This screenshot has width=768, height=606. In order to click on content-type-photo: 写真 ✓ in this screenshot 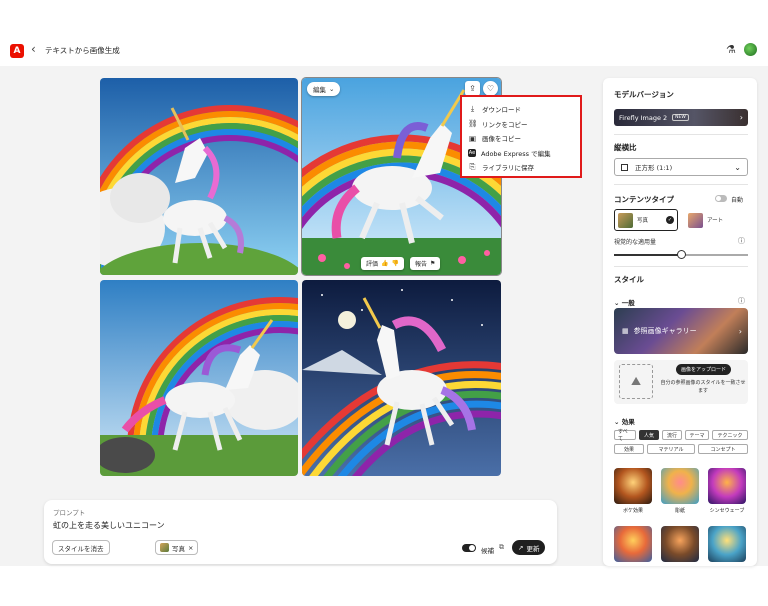, I will do `click(646, 220)`.